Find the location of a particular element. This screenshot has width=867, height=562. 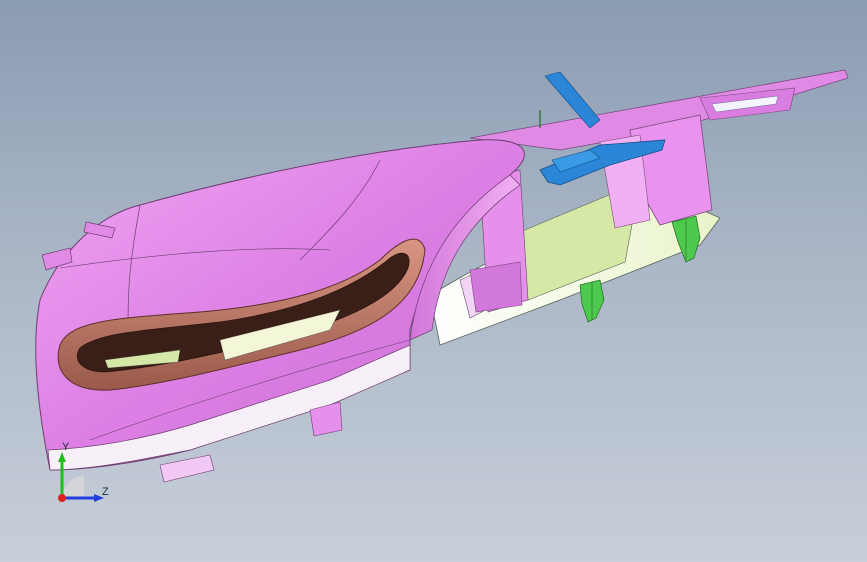

axis-triad: Y Z is located at coordinates (79, 475).